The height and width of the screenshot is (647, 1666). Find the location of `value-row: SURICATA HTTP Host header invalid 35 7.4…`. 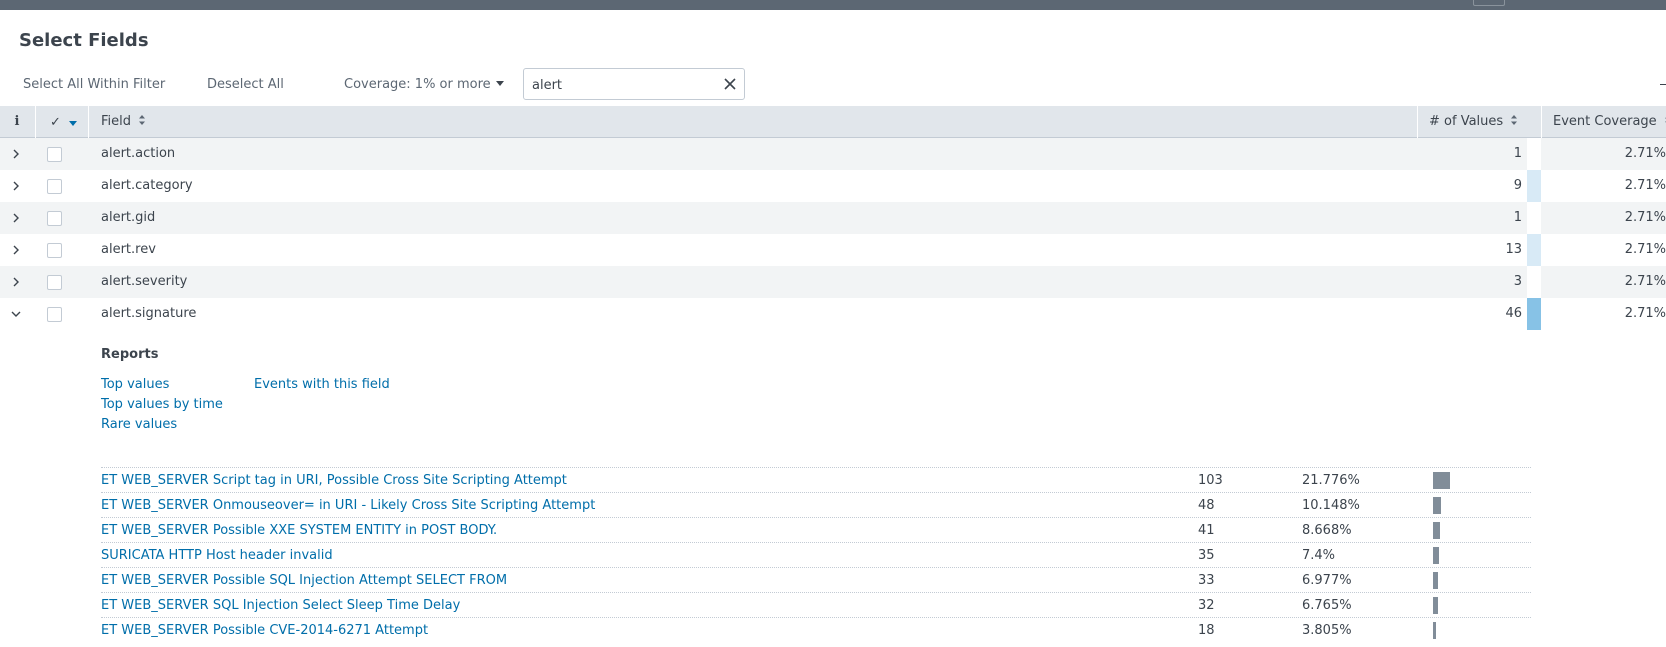

value-row: SURICATA HTTP Host header invalid 35 7.4… is located at coordinates (816, 554).